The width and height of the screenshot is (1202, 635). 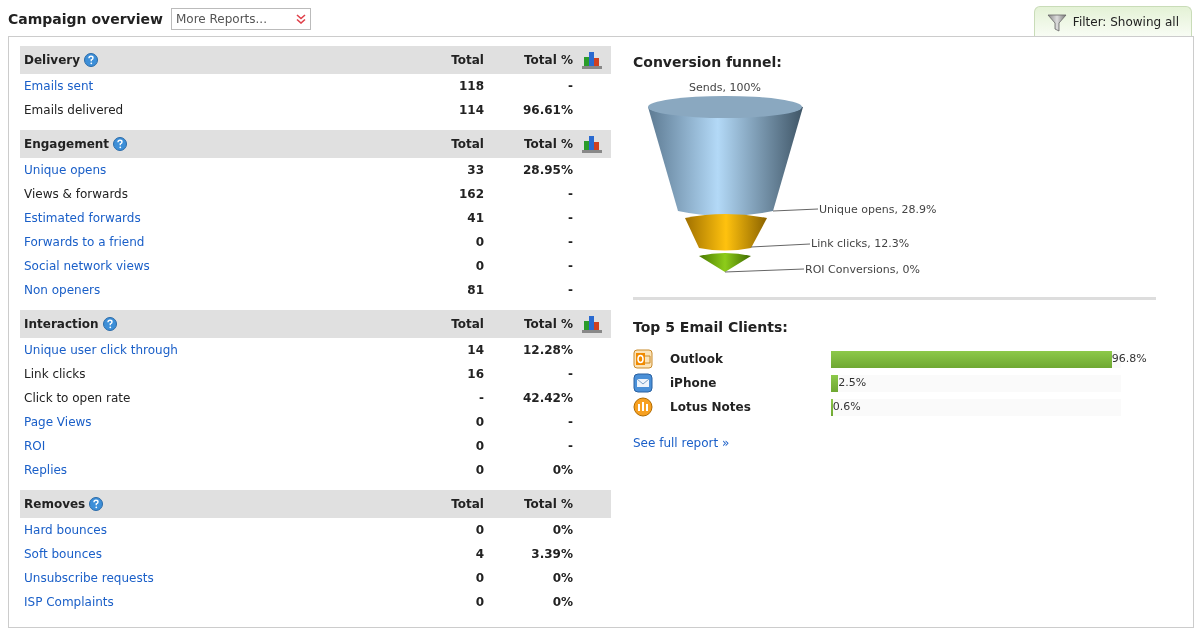 I want to click on total-cell-text: -, so click(x=481, y=398).